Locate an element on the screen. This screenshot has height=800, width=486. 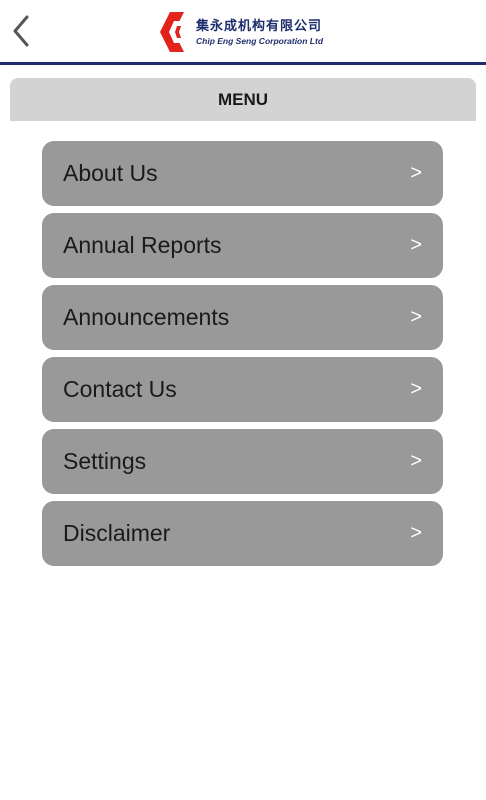
back-button is located at coordinates (21, 31).